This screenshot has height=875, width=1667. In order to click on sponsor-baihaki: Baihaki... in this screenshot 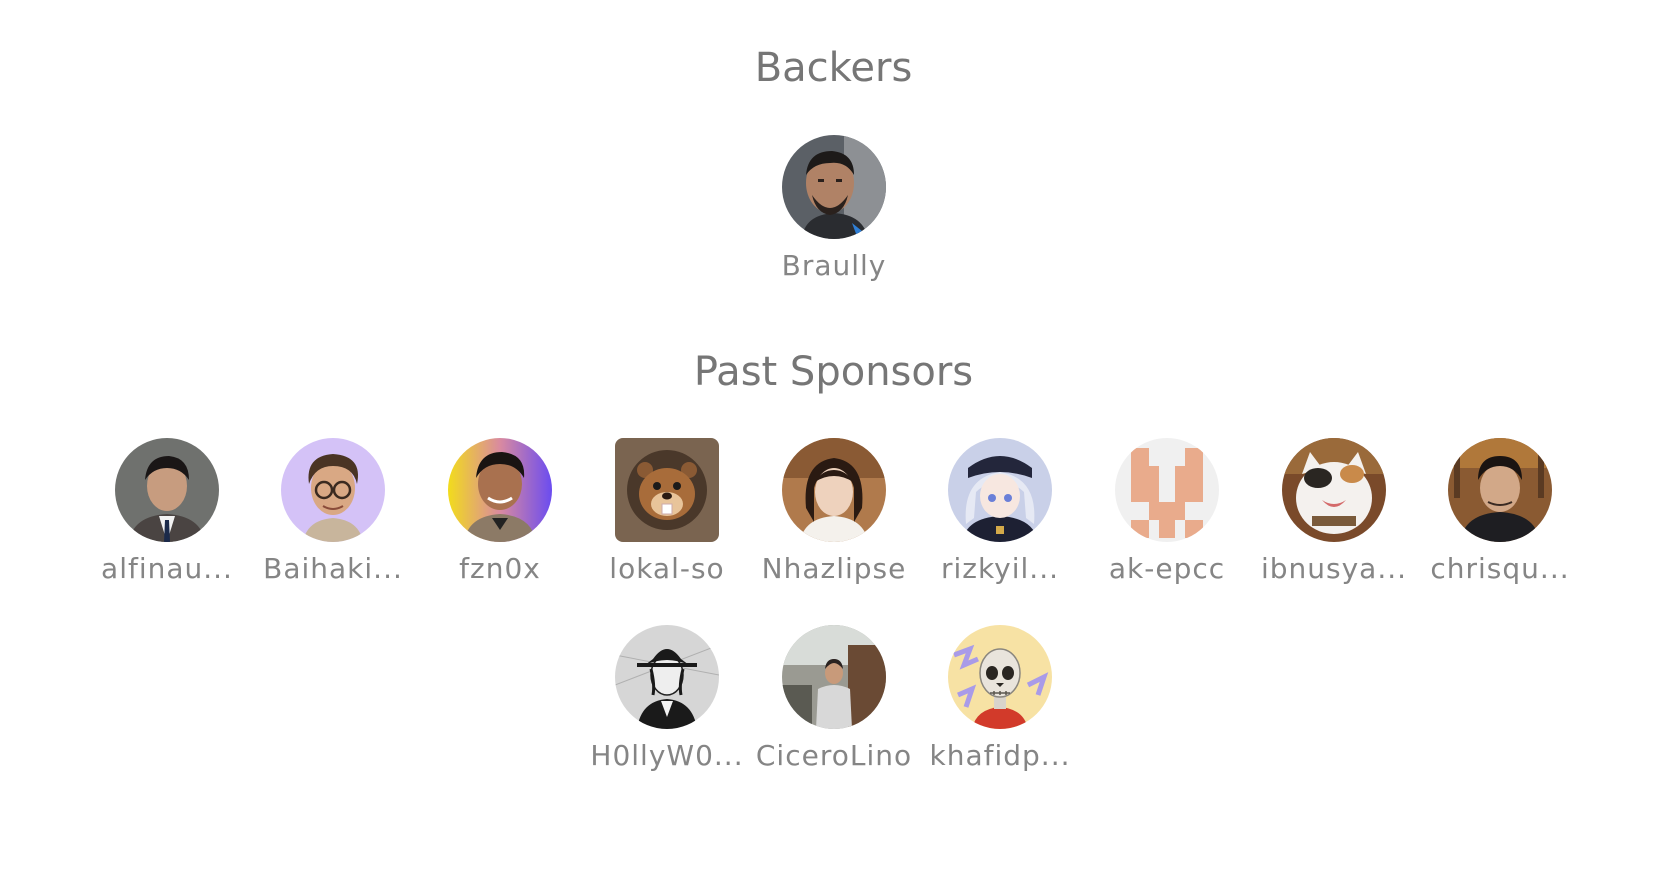, I will do `click(333, 512)`.